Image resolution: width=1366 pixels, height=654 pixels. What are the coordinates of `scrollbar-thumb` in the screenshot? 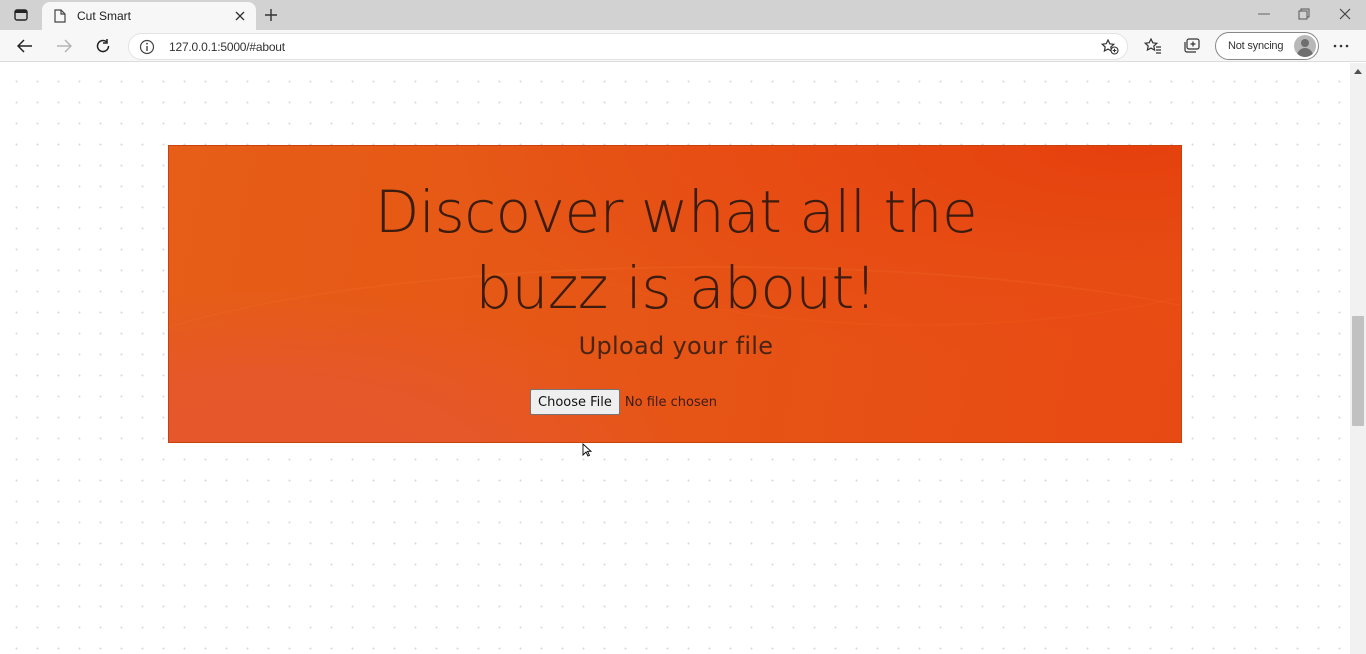 It's located at (1358, 371).